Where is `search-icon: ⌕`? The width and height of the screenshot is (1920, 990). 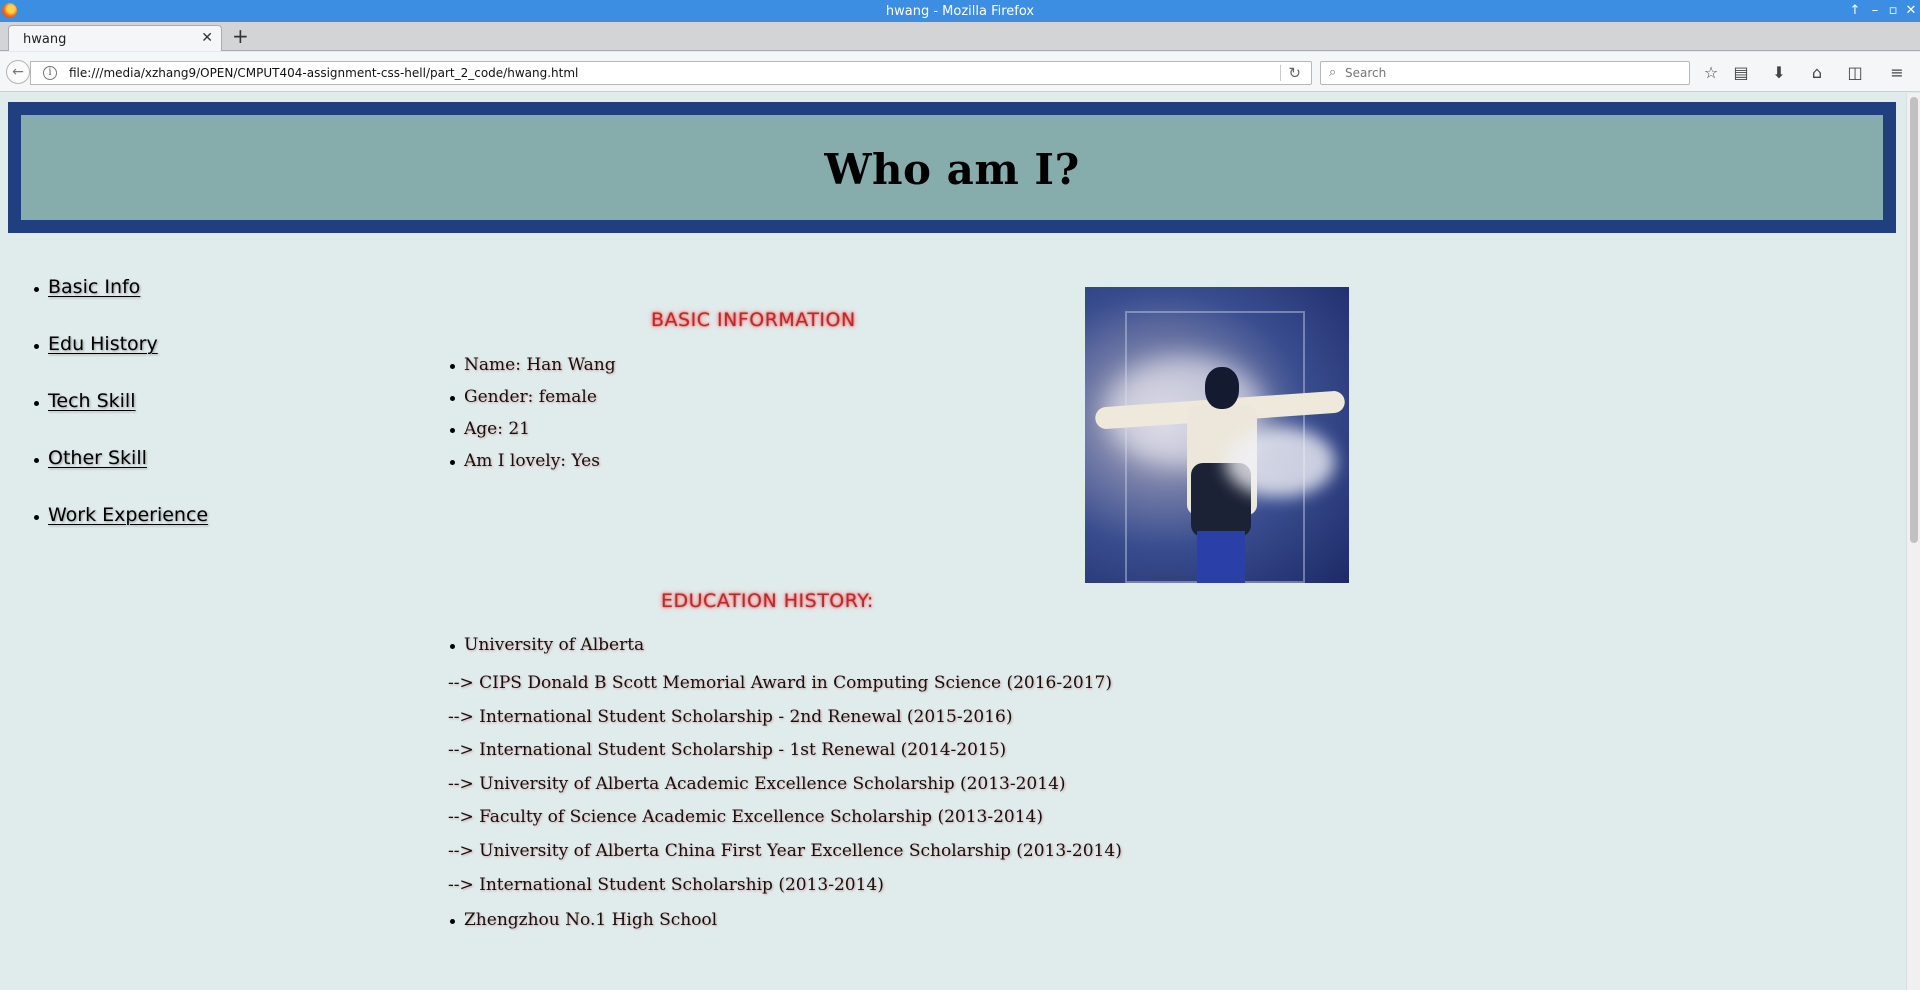 search-icon: ⌕ is located at coordinates (1333, 72).